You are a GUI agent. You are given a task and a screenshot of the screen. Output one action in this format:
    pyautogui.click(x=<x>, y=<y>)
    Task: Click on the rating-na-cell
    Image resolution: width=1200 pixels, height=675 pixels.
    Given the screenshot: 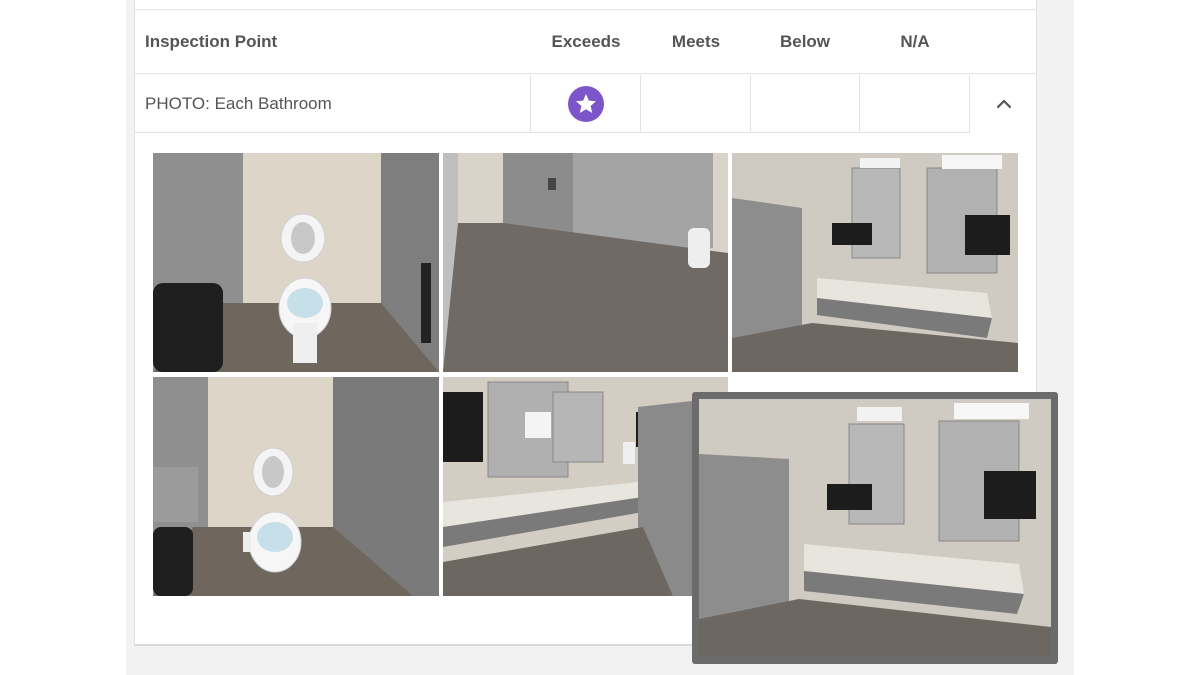 What is the action you would take?
    pyautogui.click(x=915, y=104)
    